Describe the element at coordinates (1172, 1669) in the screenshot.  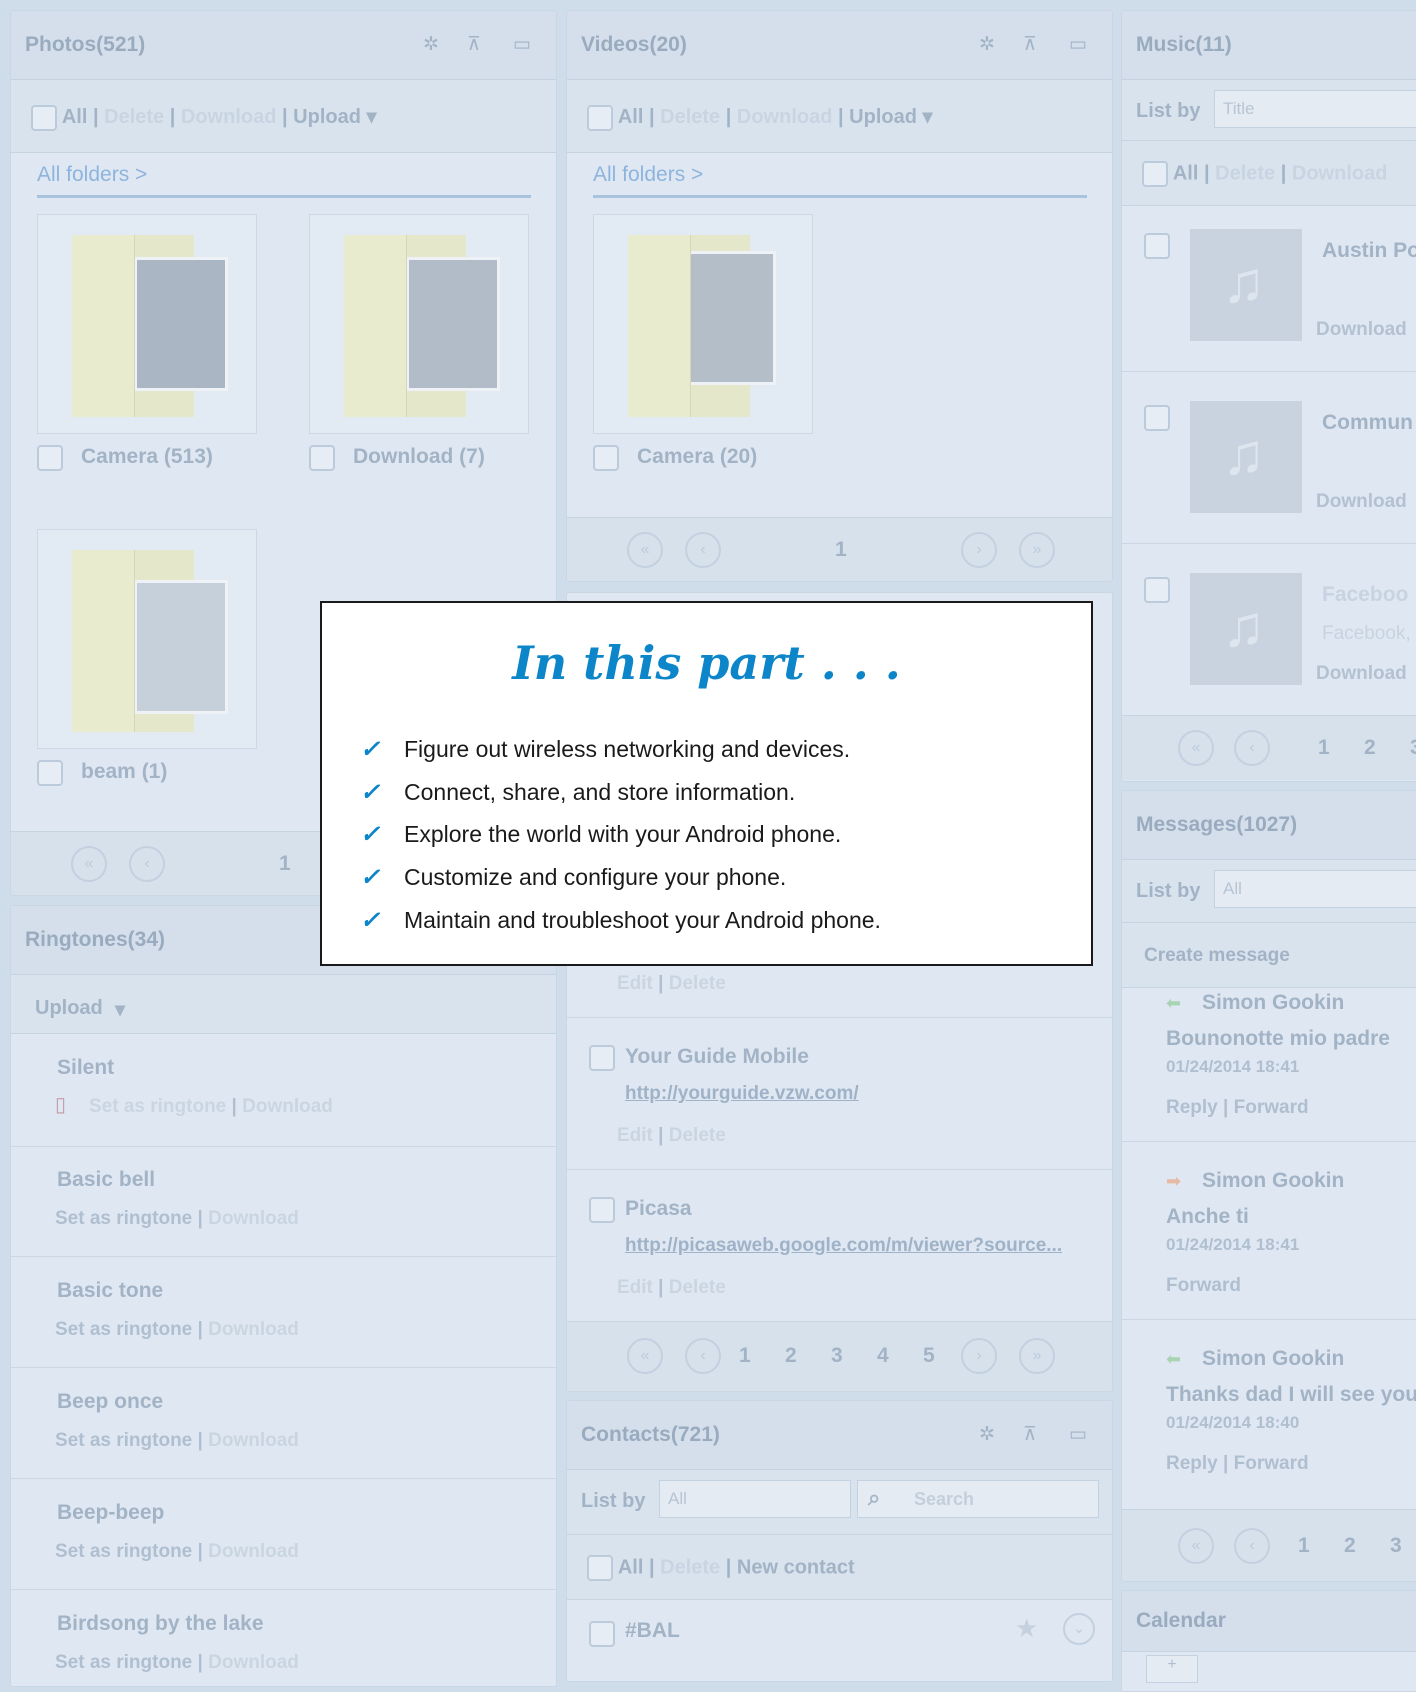
I see `add-event-button: +` at that location.